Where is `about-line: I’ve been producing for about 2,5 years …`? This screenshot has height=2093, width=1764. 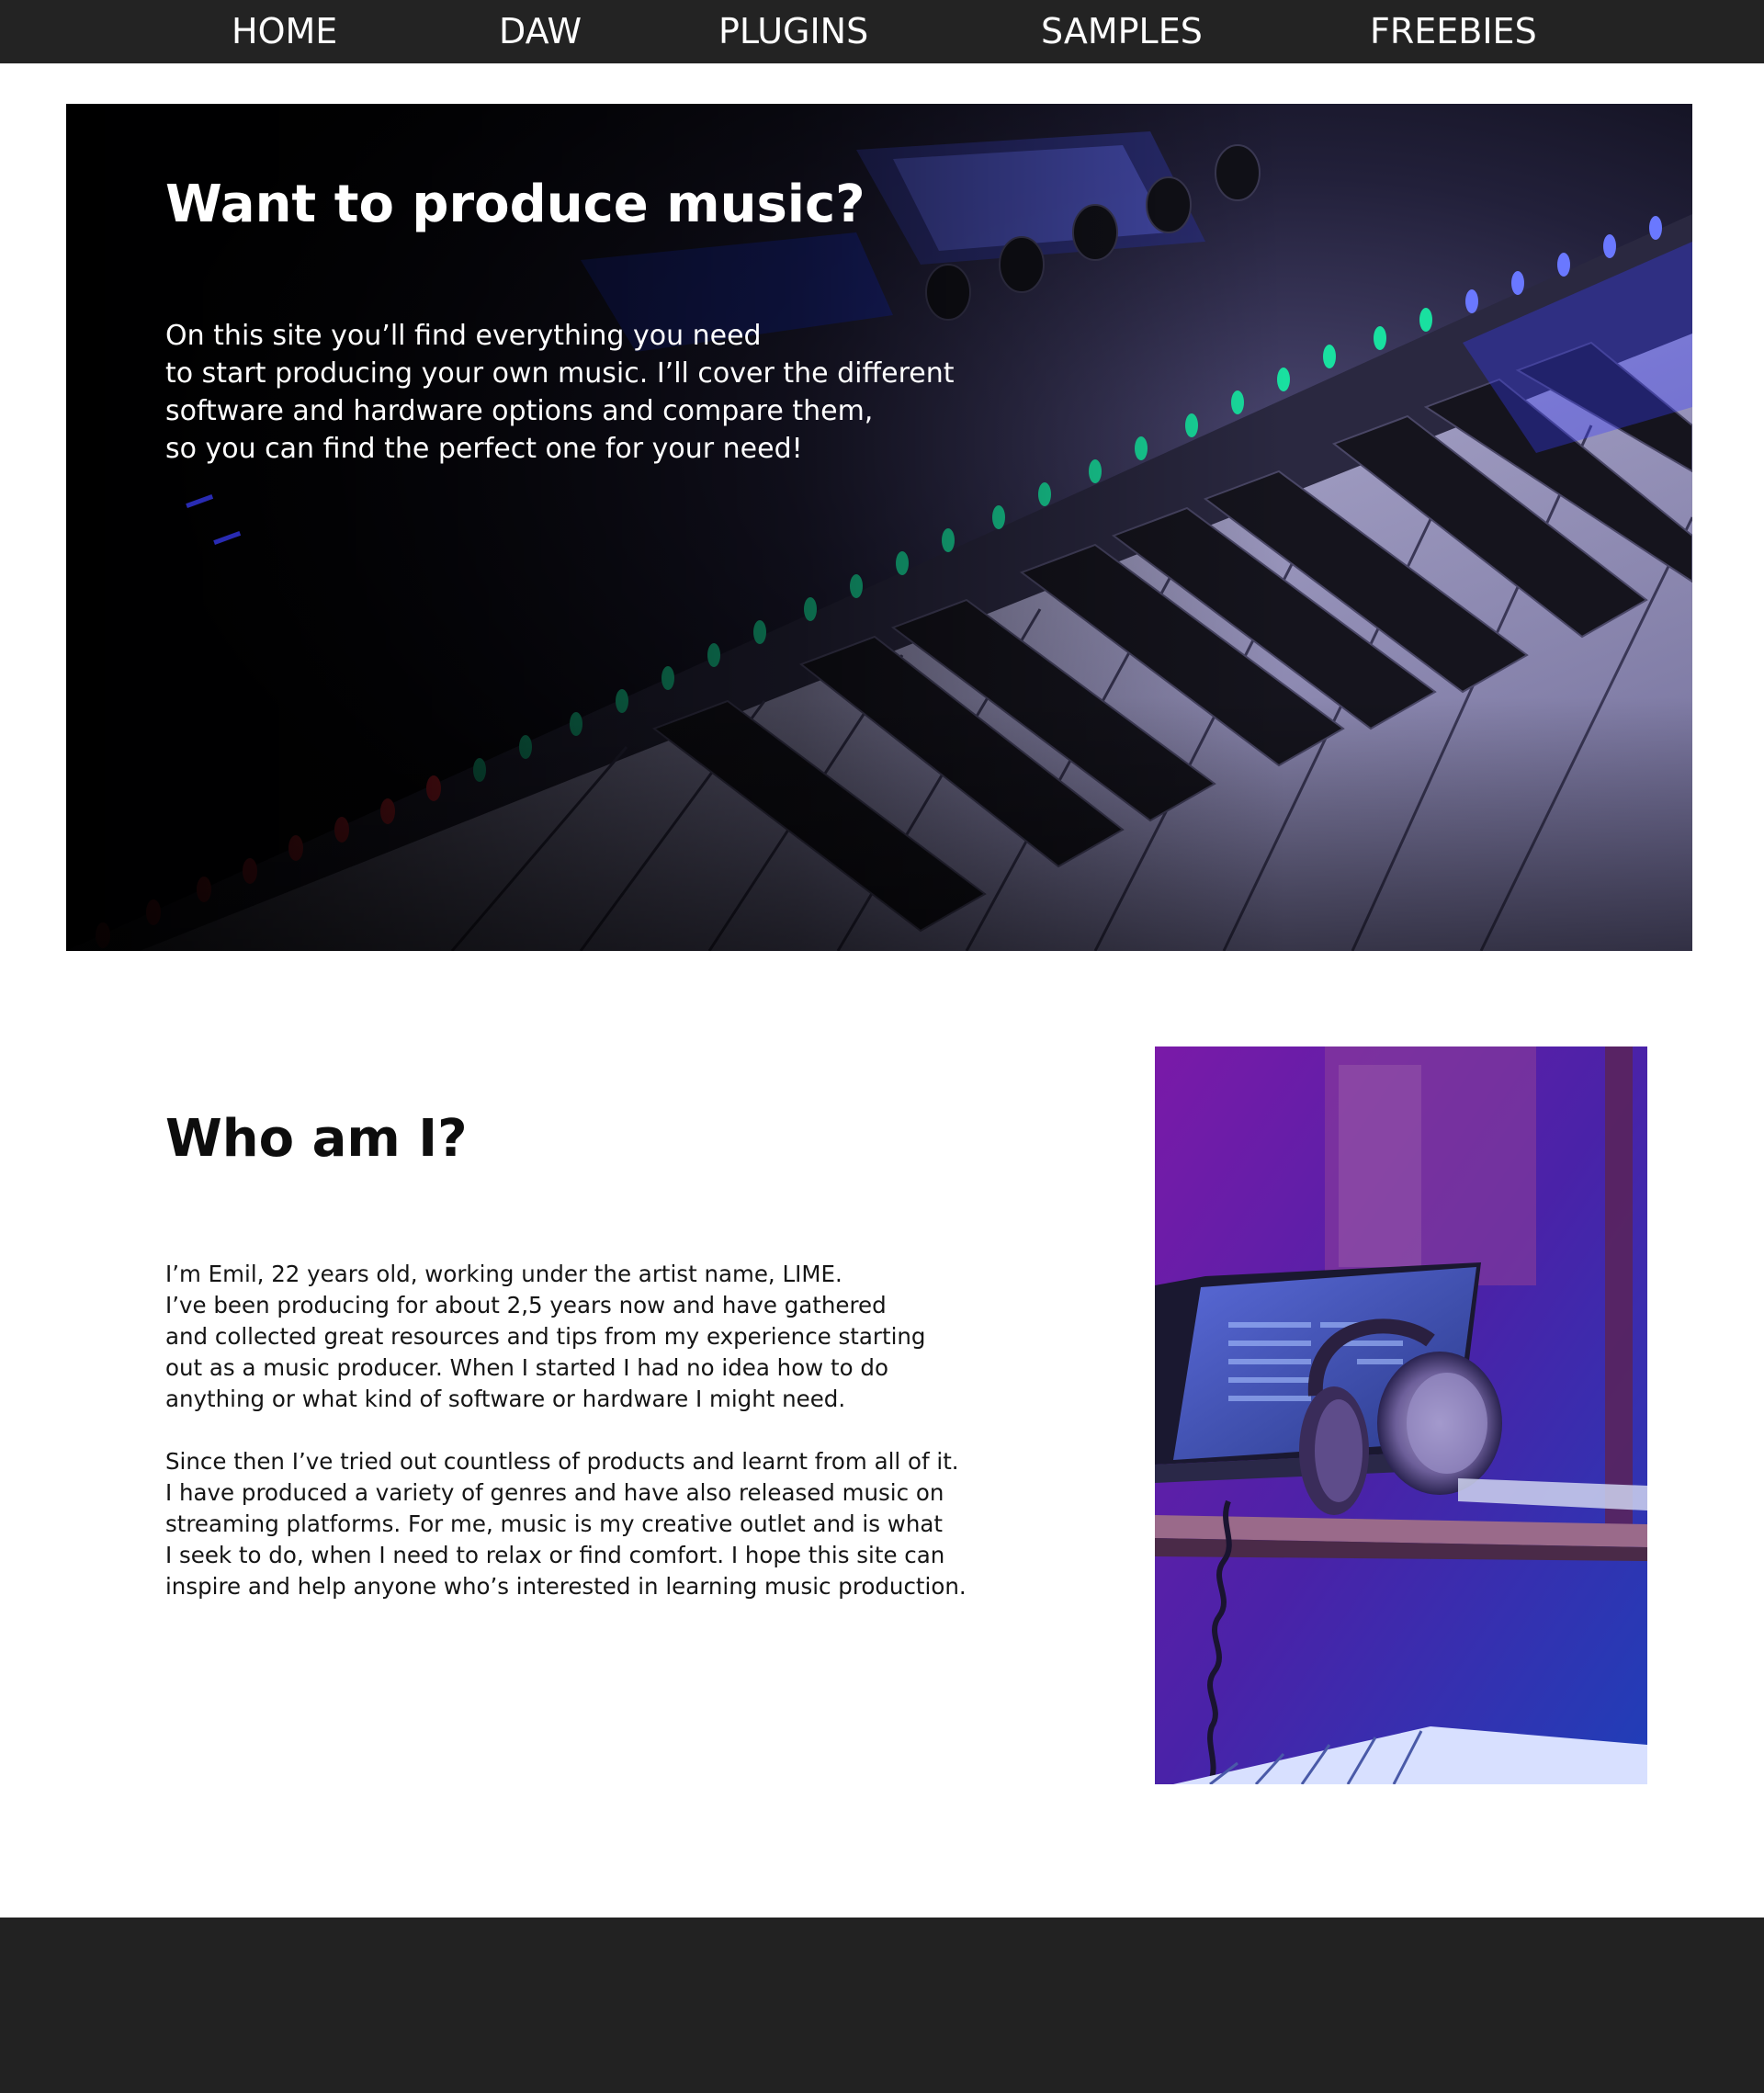
about-line: I’ve been producing for about 2,5 years … is located at coordinates (526, 1305).